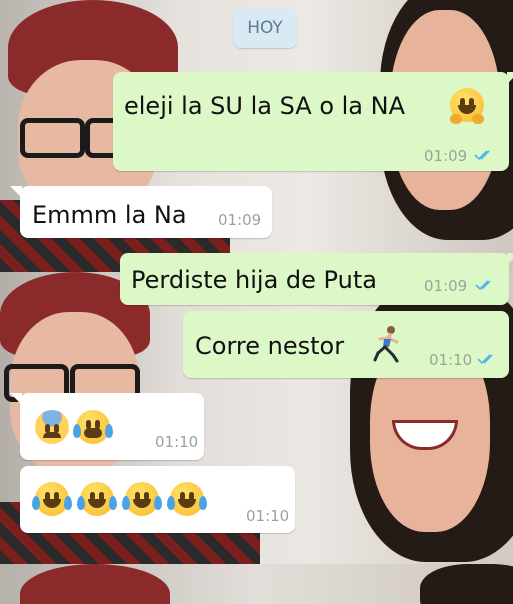  Describe the element at coordinates (270, 346) in the screenshot. I see `message-text: Corre nestor` at that location.